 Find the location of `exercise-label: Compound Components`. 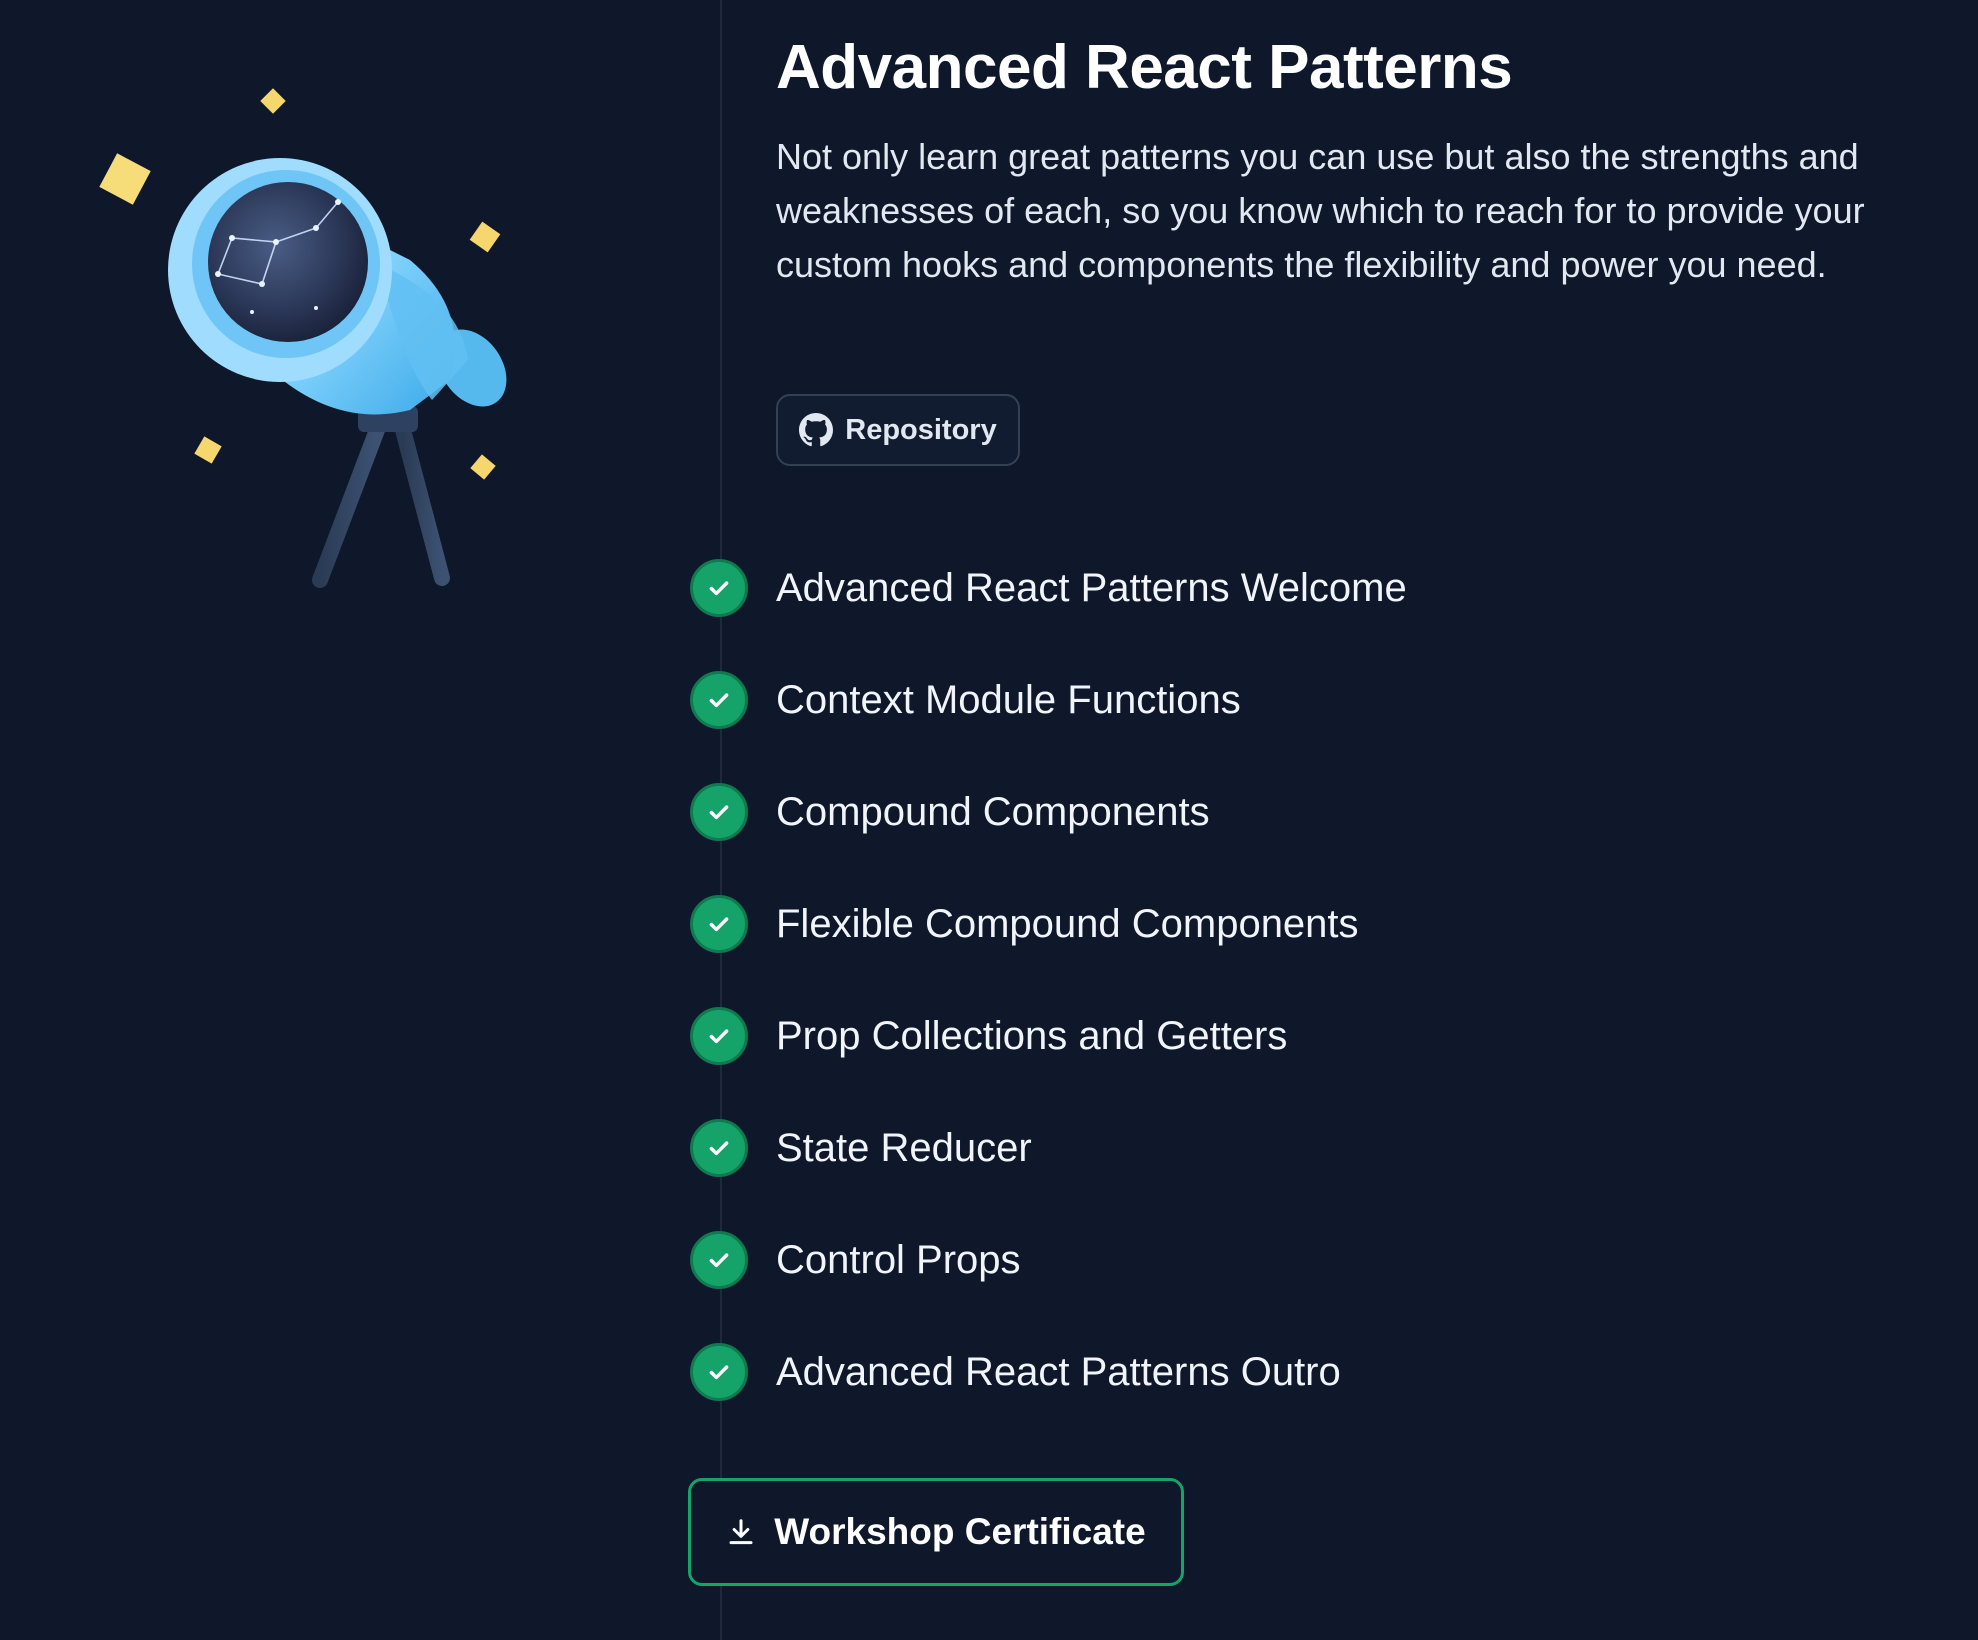

exercise-label: Compound Components is located at coordinates (993, 811).